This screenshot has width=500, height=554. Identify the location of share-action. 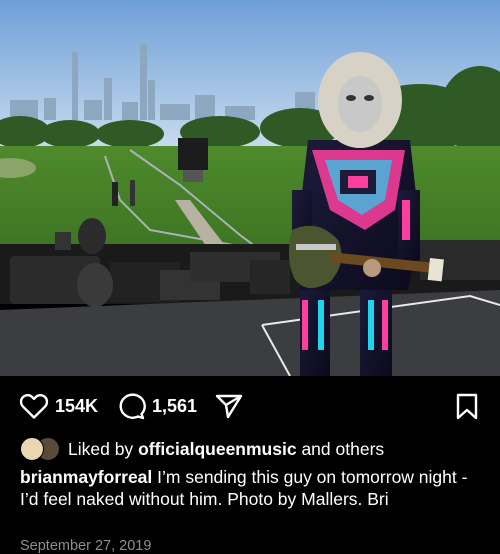
(229, 406).